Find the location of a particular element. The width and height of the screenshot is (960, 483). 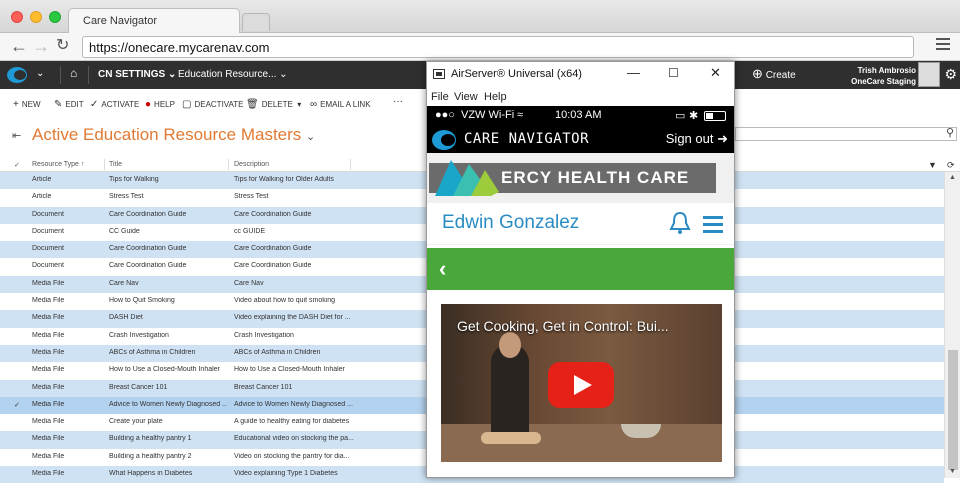

cell-description: Crash Investigation is located at coordinates (264, 335).